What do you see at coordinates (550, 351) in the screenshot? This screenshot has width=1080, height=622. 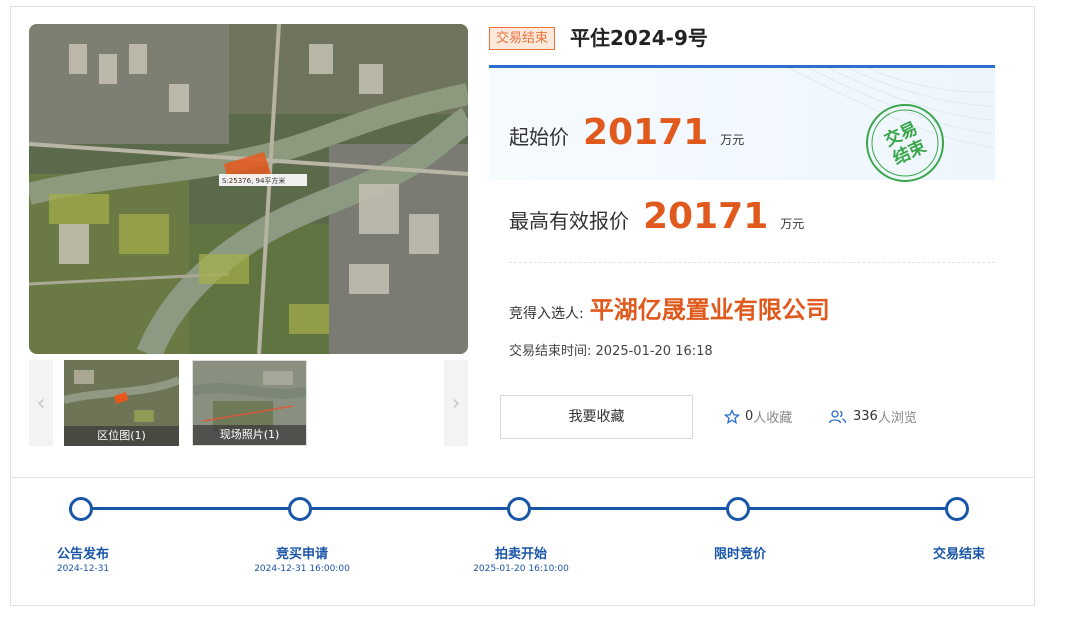 I see `end-time-label: 交易结束时间:` at bounding box center [550, 351].